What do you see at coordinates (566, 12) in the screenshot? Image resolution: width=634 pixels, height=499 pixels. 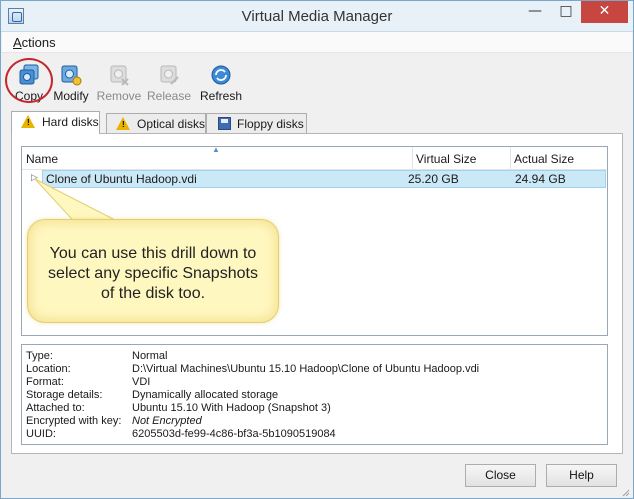 I see `maximize-button: □` at bounding box center [566, 12].